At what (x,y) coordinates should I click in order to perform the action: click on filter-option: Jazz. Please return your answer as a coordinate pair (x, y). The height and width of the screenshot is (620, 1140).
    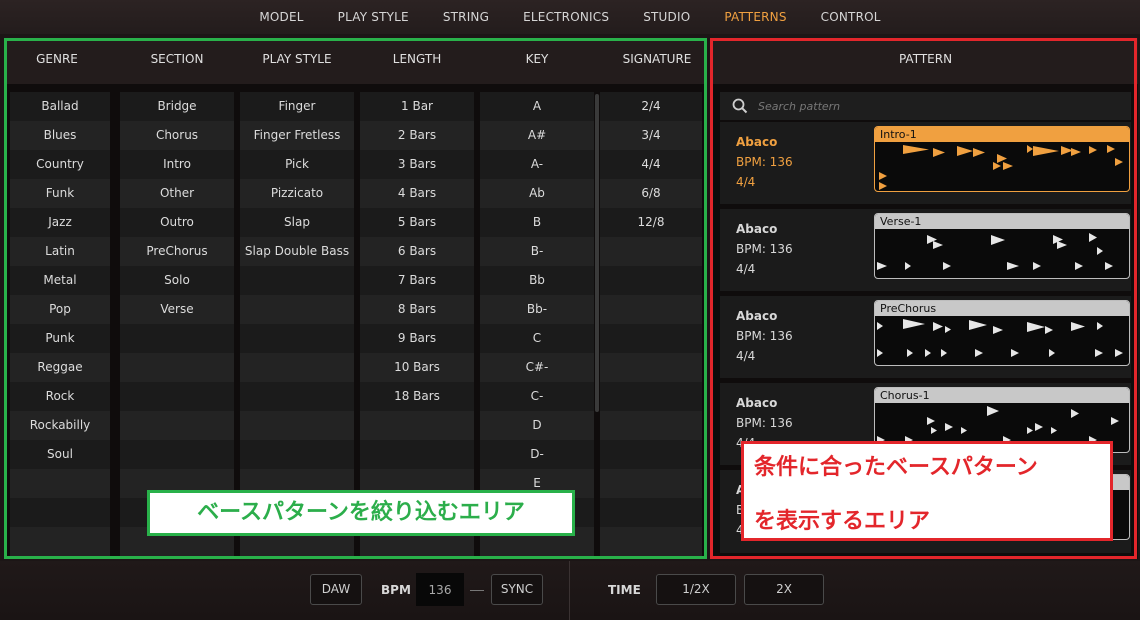
    Looking at the image, I should click on (60, 222).